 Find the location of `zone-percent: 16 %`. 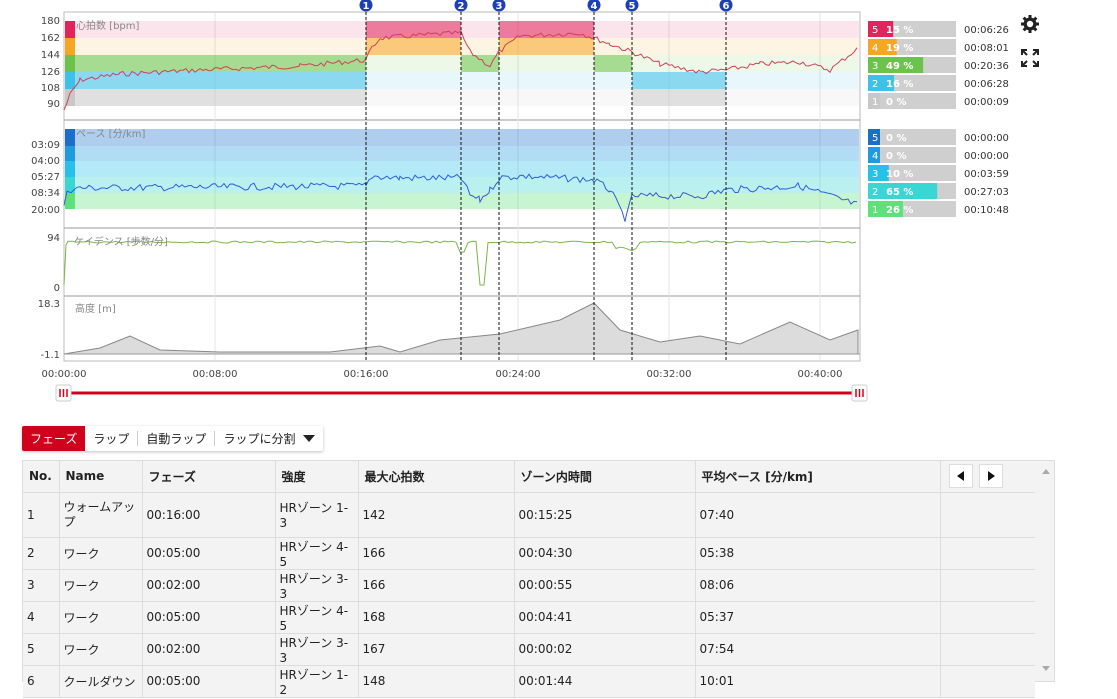

zone-percent: 16 % is located at coordinates (899, 84).